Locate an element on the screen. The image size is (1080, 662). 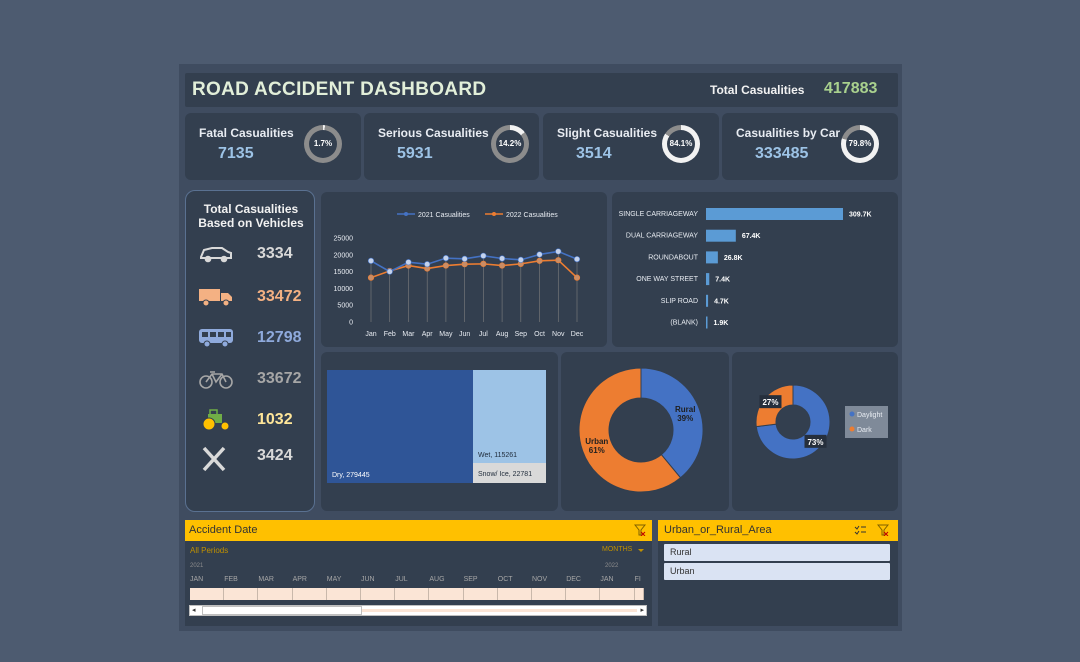
scroll-left-icon: ◂ is located at coordinates (194, 610).